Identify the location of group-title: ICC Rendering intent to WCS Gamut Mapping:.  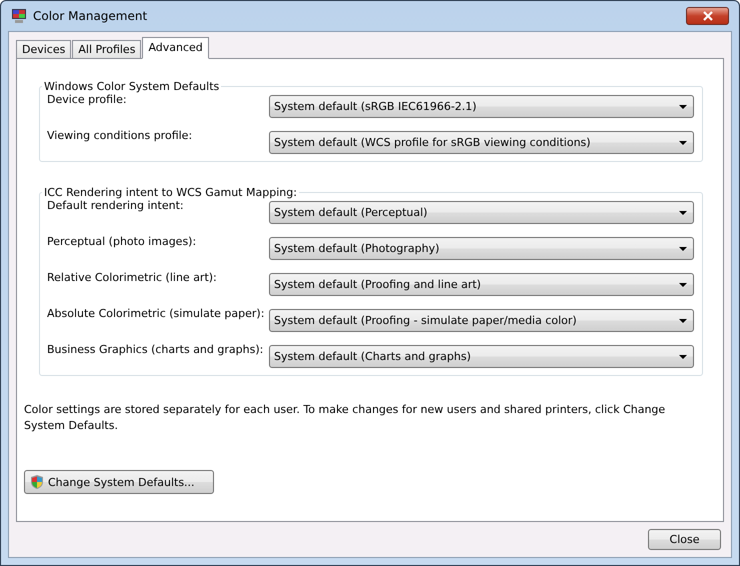
(170, 192).